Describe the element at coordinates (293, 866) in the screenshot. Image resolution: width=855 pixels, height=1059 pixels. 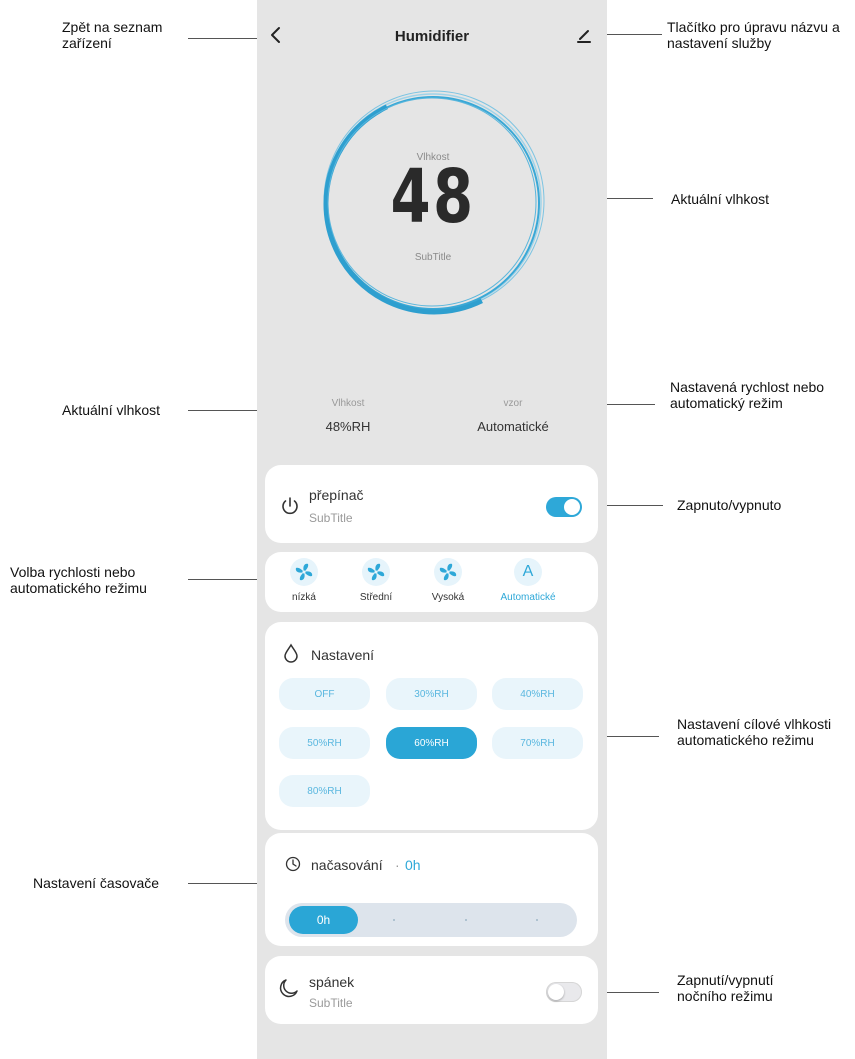
I see `clock-icon` at that location.